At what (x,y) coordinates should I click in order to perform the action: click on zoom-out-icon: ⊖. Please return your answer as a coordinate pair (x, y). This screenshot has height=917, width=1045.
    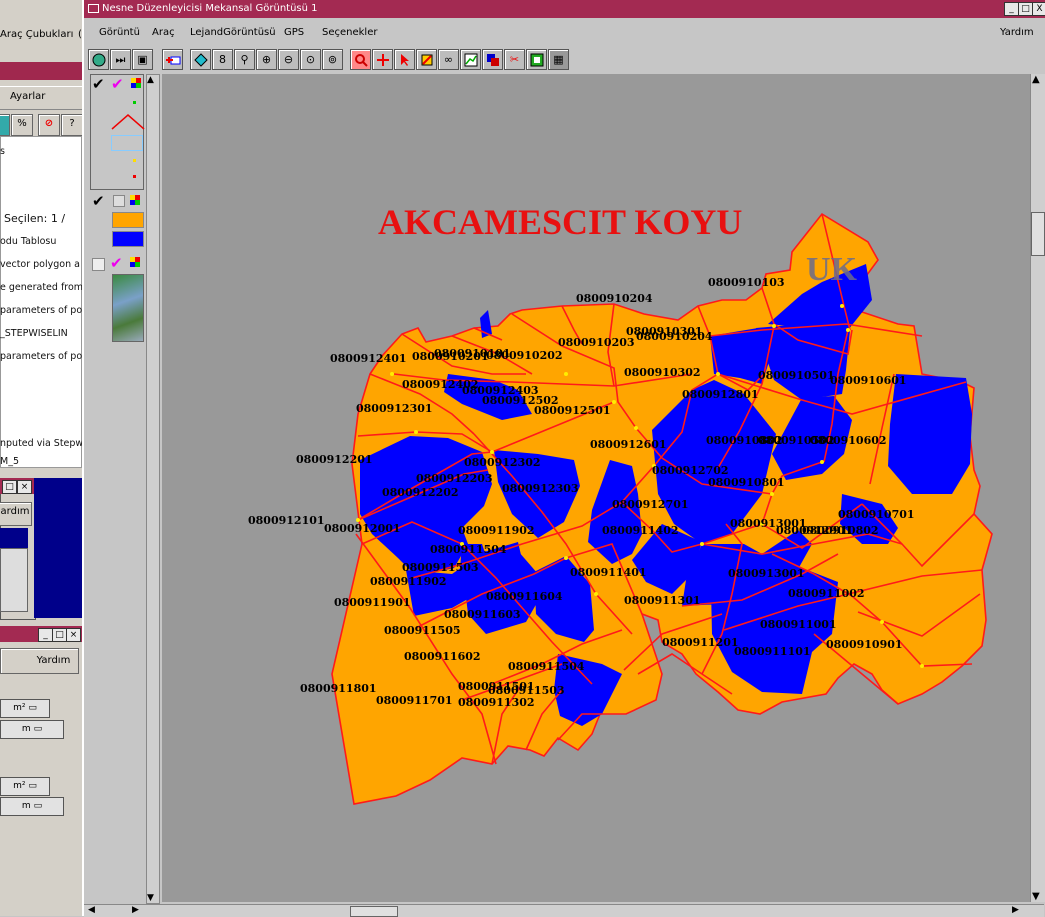
    Looking at the image, I should click on (288, 59).